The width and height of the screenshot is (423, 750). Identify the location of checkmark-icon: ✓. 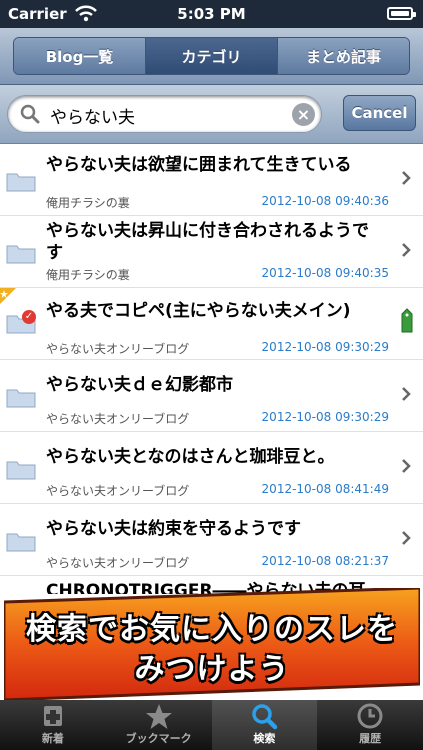
(29, 317).